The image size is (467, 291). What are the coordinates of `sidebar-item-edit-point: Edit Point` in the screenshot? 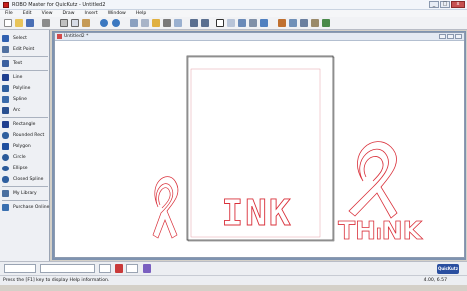 It's located at (25, 49).